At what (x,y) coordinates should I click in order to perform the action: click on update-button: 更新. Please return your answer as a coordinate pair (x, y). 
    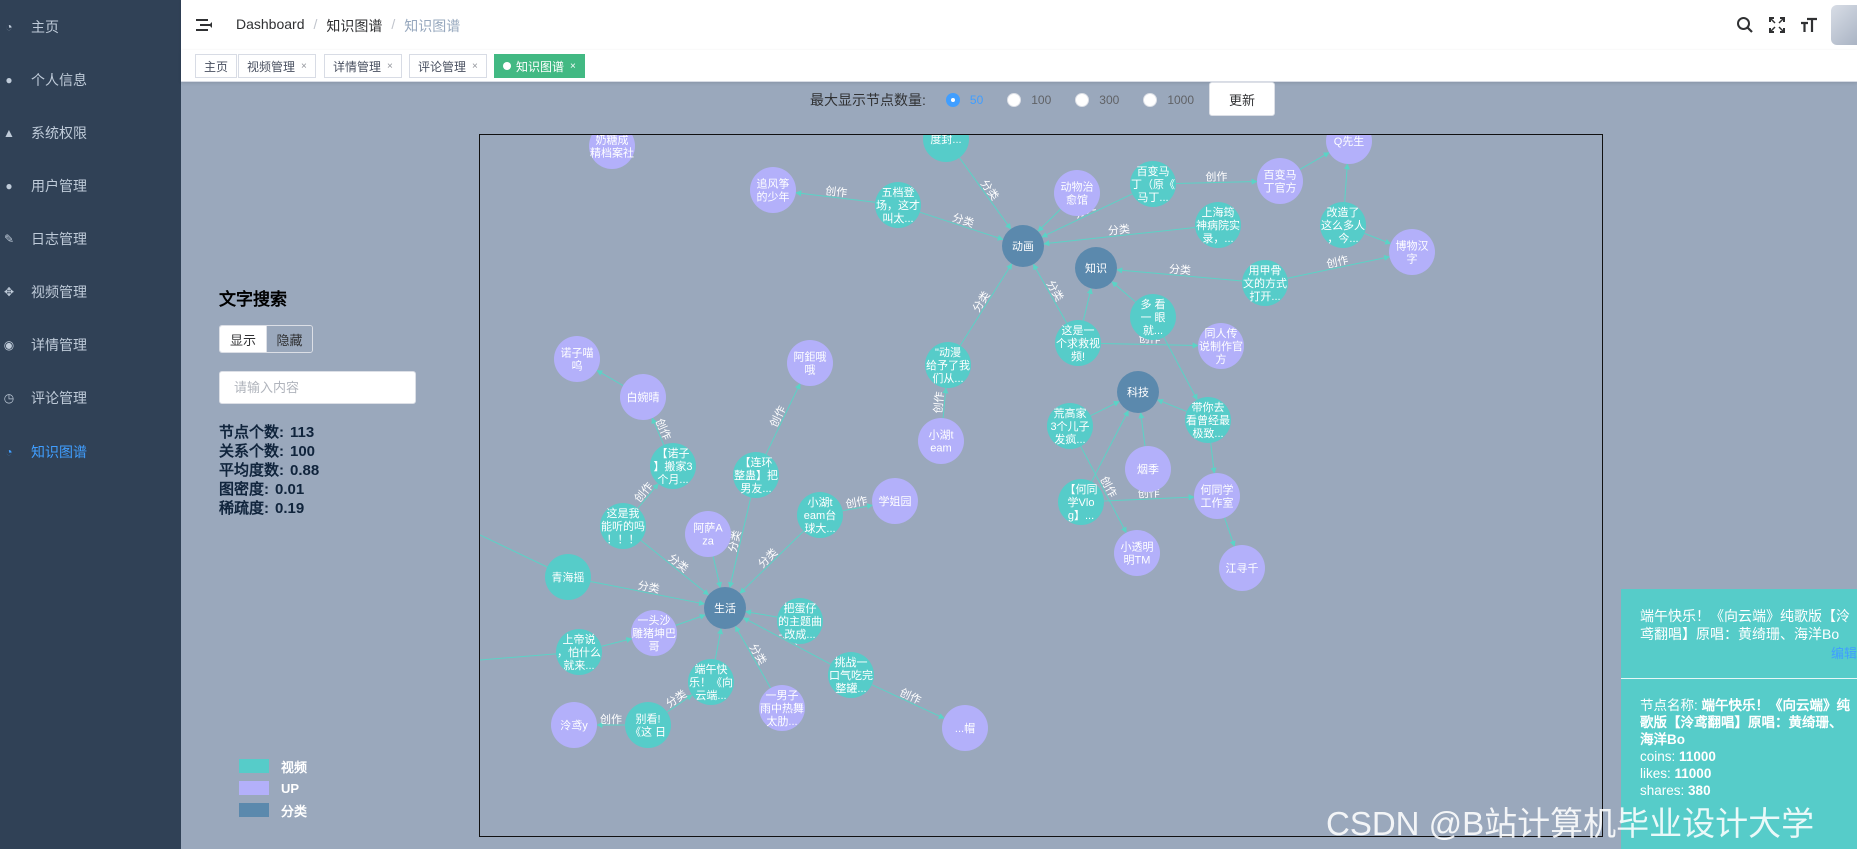
    Looking at the image, I should click on (1242, 99).